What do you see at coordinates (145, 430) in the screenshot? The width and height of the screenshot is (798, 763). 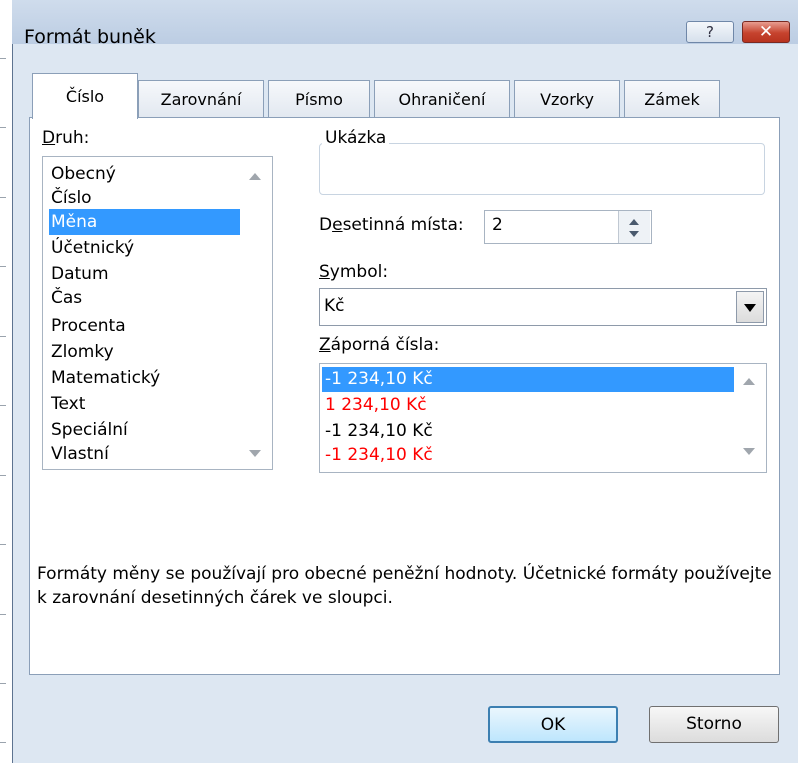 I see `list-item: Speciální` at bounding box center [145, 430].